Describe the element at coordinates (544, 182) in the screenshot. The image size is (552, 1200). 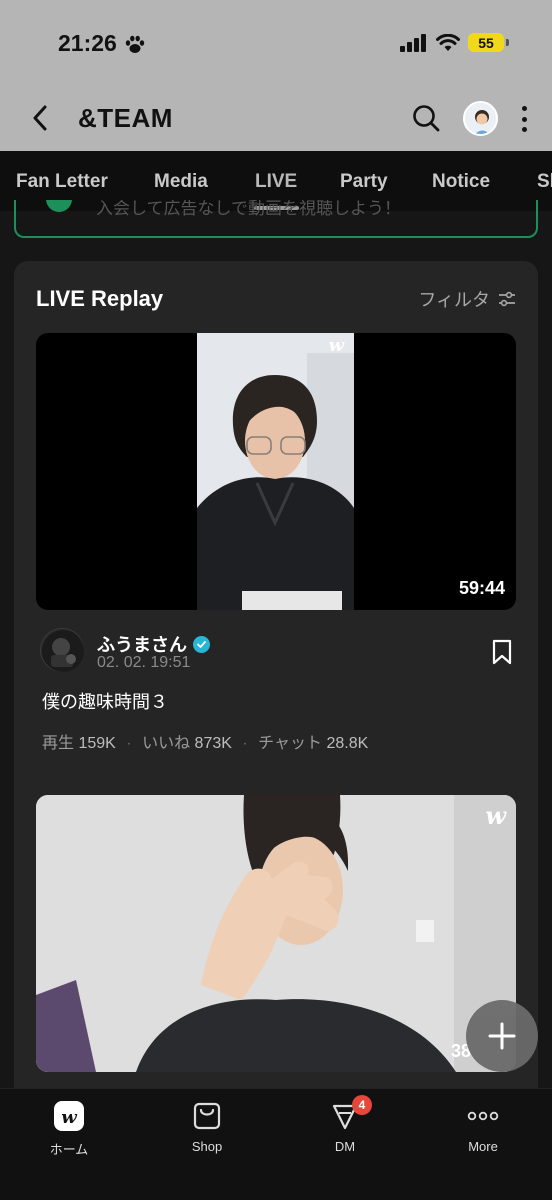
I see `tab-shop: Sh` at that location.